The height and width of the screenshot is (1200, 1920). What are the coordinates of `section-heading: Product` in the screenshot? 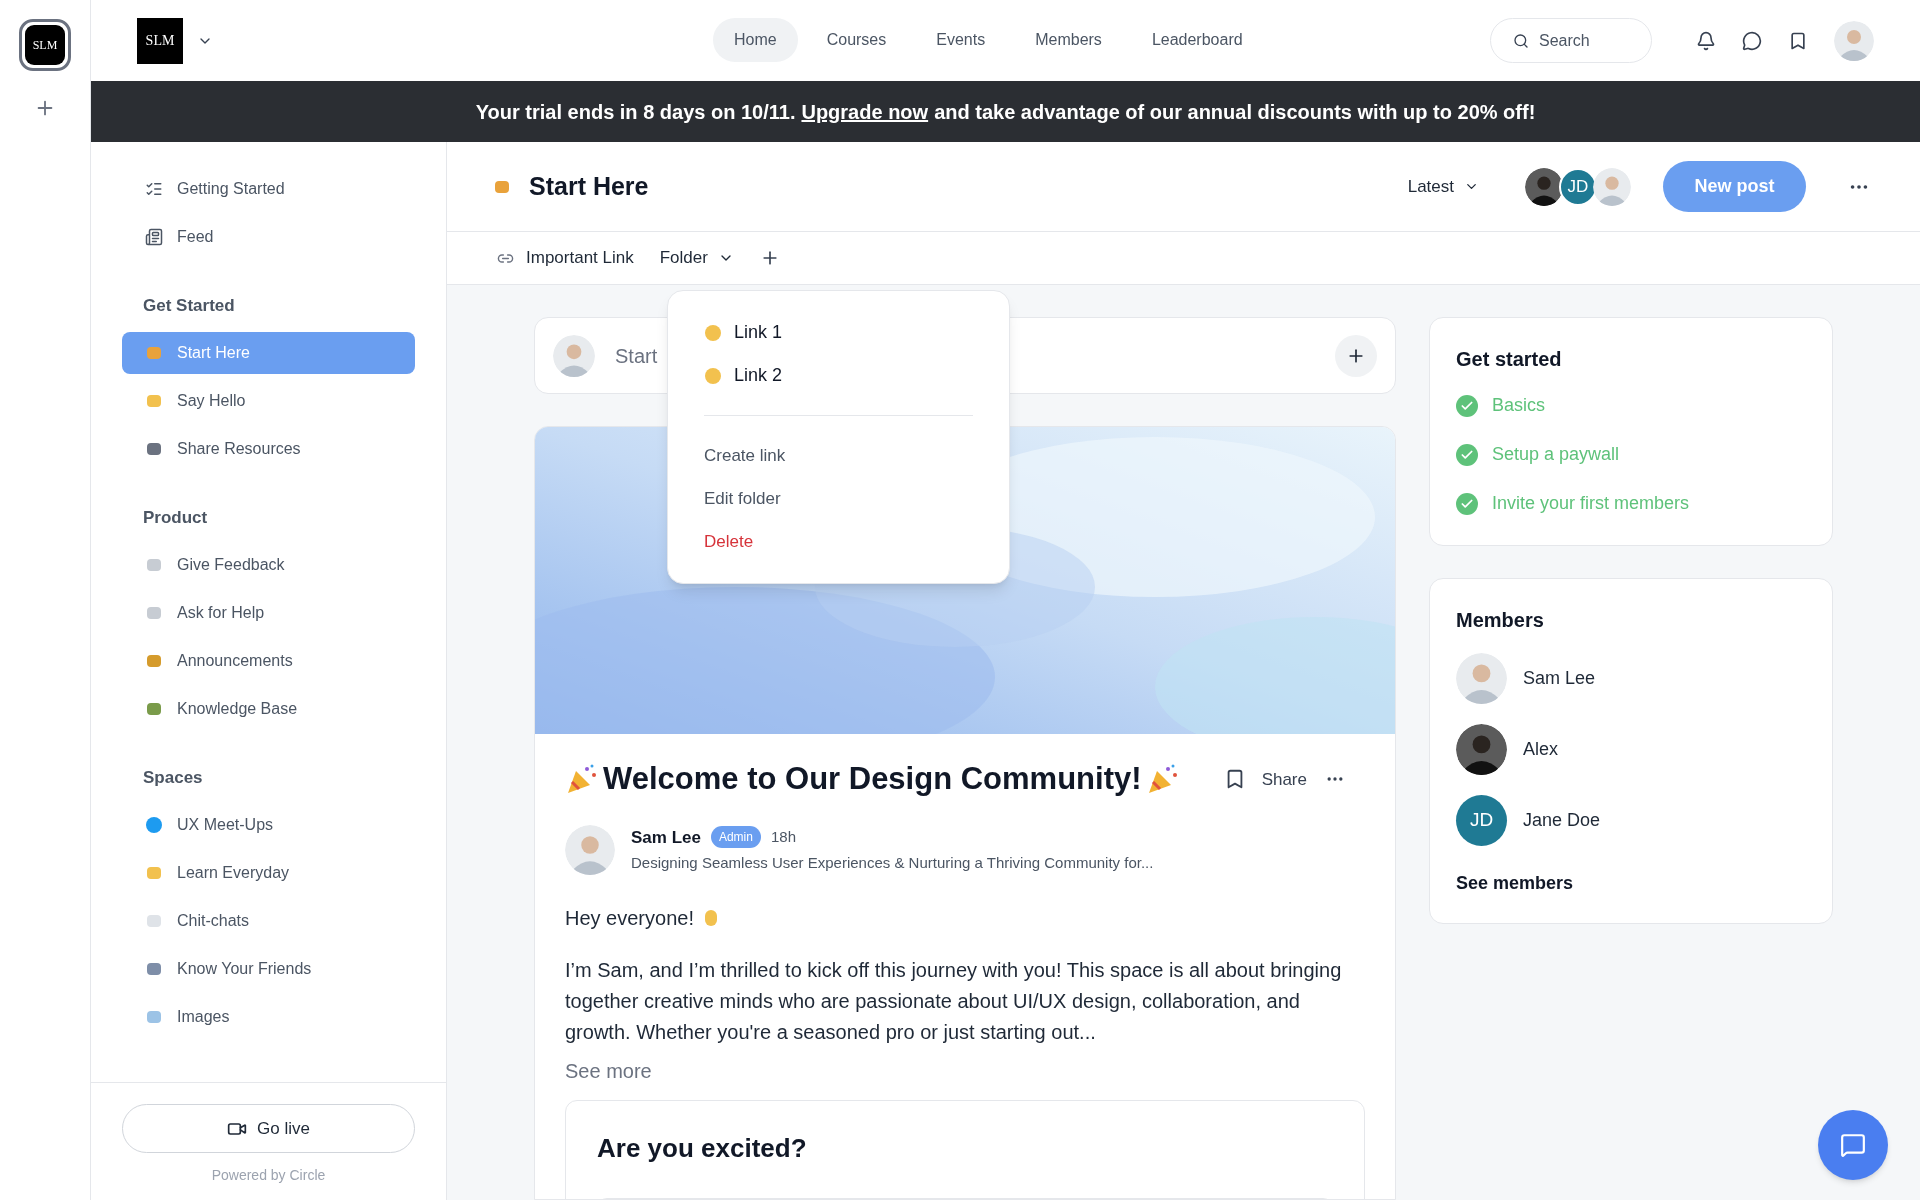 It's located at (175, 518).